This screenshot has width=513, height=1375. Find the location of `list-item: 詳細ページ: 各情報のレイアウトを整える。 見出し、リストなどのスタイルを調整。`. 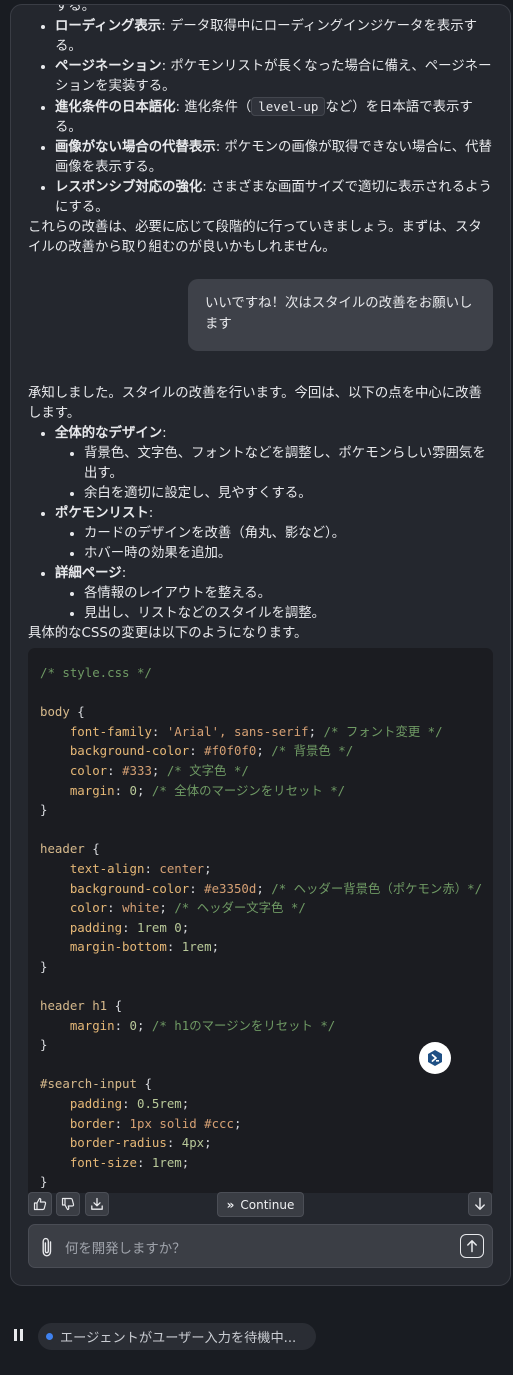

list-item: 詳細ページ: 各情報のレイアウトを整える。 見出し、リストなどのスタイルを調整。 is located at coordinates (274, 594).